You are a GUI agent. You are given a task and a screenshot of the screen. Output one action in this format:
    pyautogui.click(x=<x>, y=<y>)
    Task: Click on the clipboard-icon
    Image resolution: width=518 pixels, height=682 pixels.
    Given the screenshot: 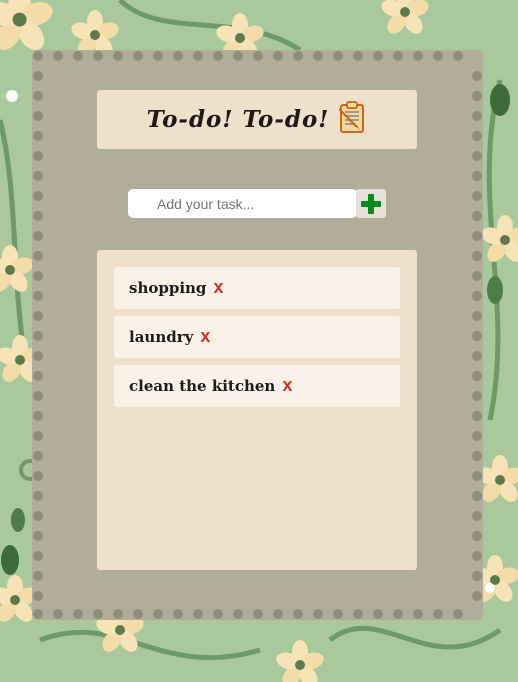 What is the action you would take?
    pyautogui.click(x=352, y=116)
    